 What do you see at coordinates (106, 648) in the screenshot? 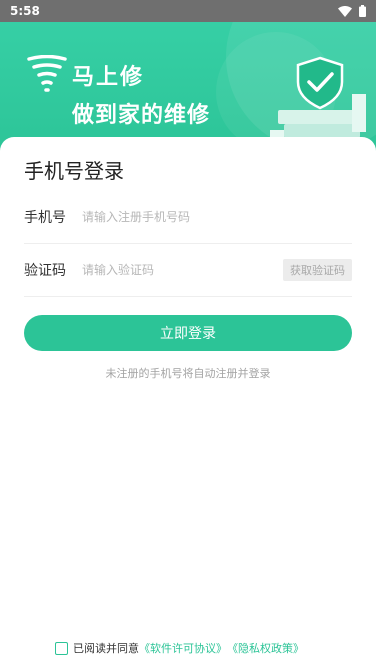
I see `agree-text: 已阅读并同意` at bounding box center [106, 648].